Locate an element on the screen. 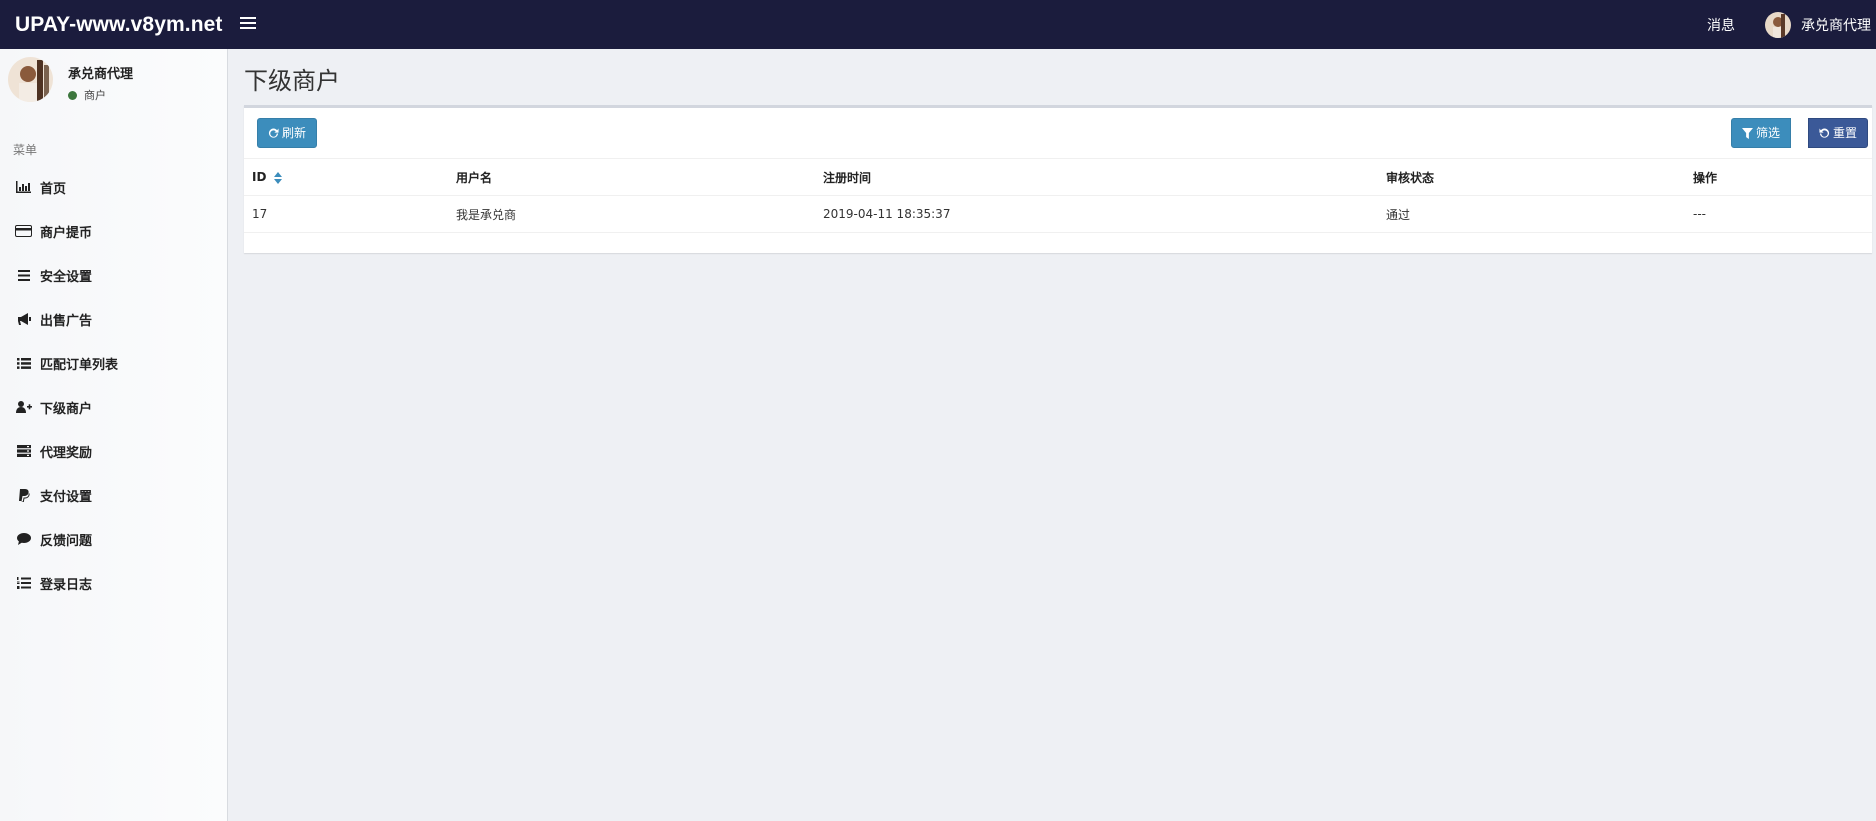  cell-id: 17 is located at coordinates (346, 214).